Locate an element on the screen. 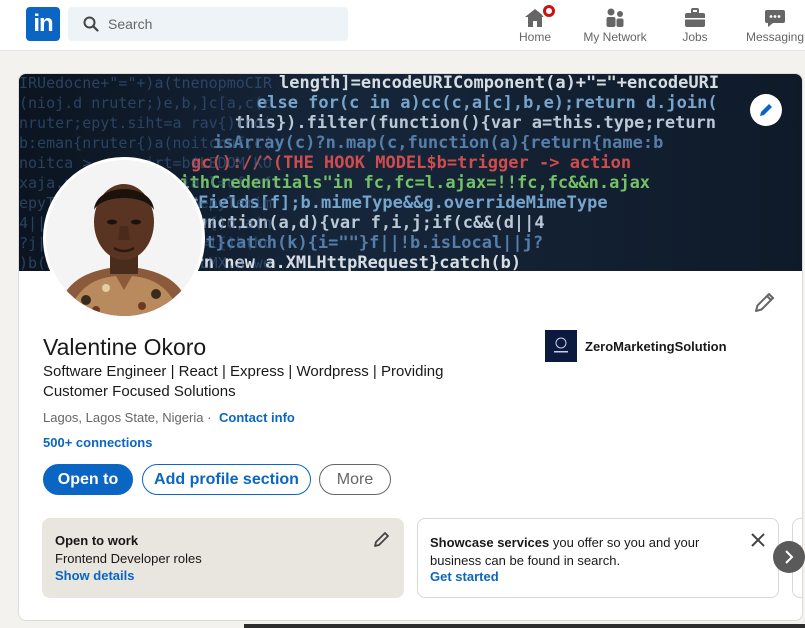  search-icon is located at coordinates (91, 24).